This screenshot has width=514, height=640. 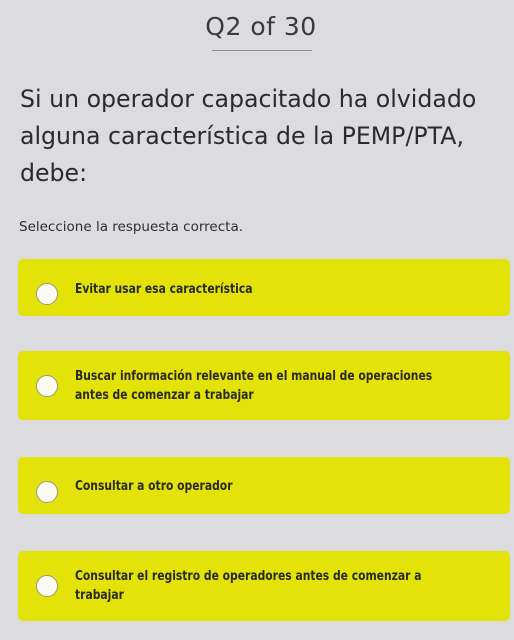 I want to click on question-counter: Q2 of 30, so click(x=261, y=26).